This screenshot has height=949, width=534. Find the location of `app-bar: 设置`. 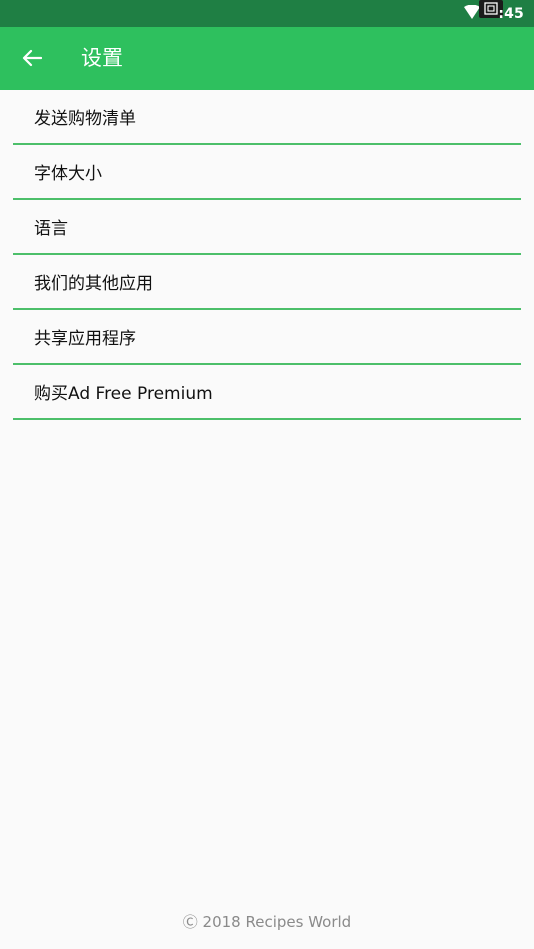

app-bar: 设置 is located at coordinates (267, 58).